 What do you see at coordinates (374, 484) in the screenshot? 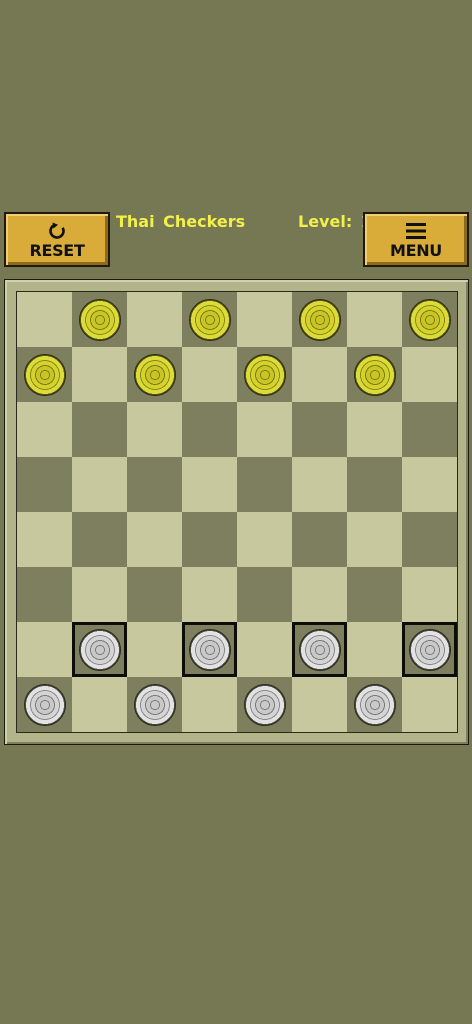
I see `board-square-r3c6` at bounding box center [374, 484].